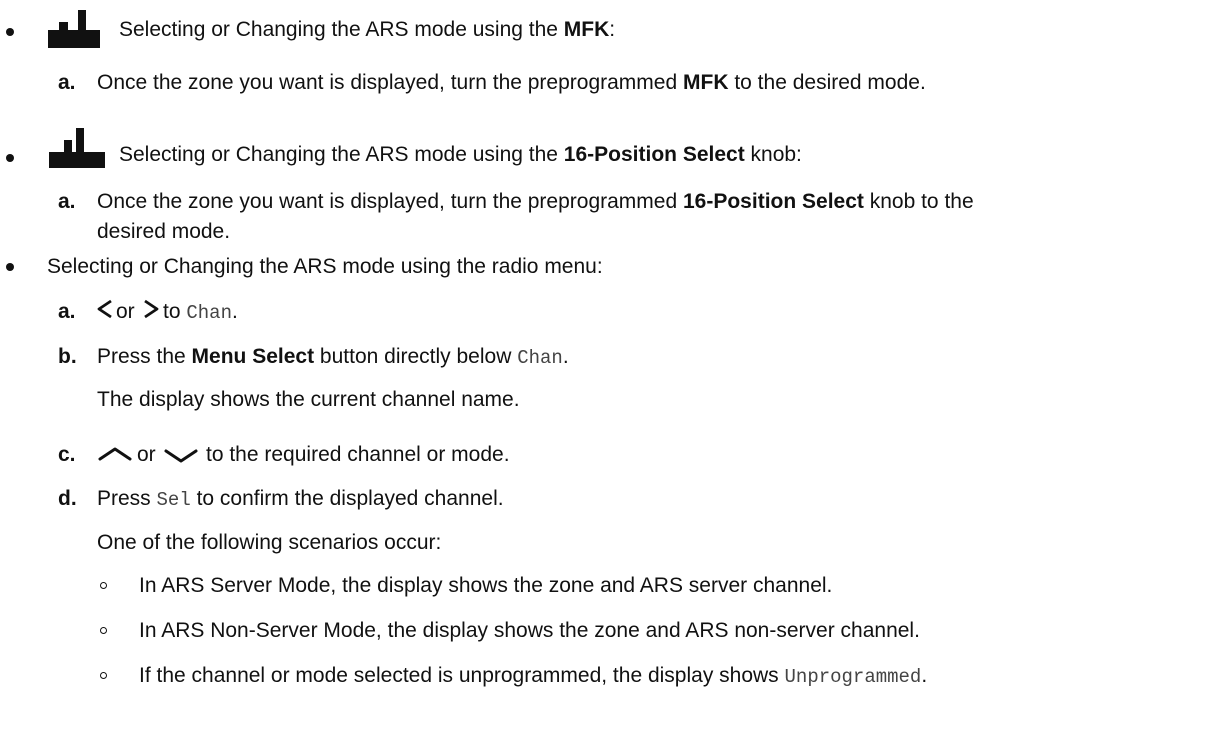 The image size is (1218, 751). I want to click on sel-code: Sel, so click(173, 500).